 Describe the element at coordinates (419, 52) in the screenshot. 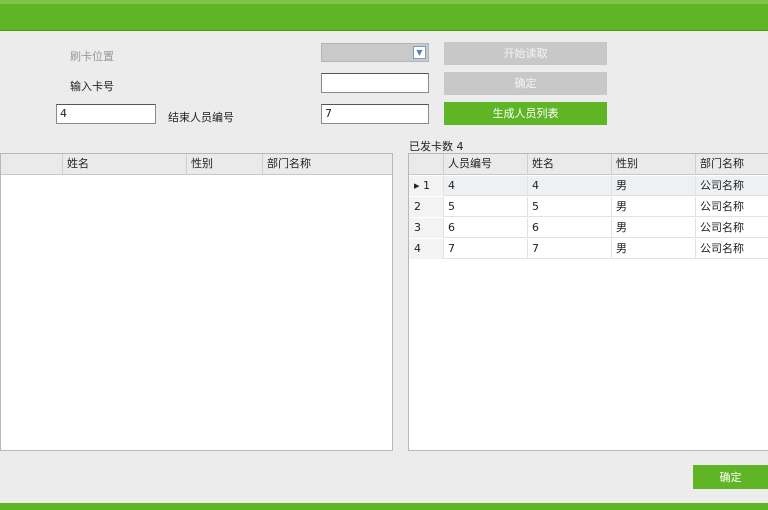

I see `chevron-down-icon: ▼` at that location.